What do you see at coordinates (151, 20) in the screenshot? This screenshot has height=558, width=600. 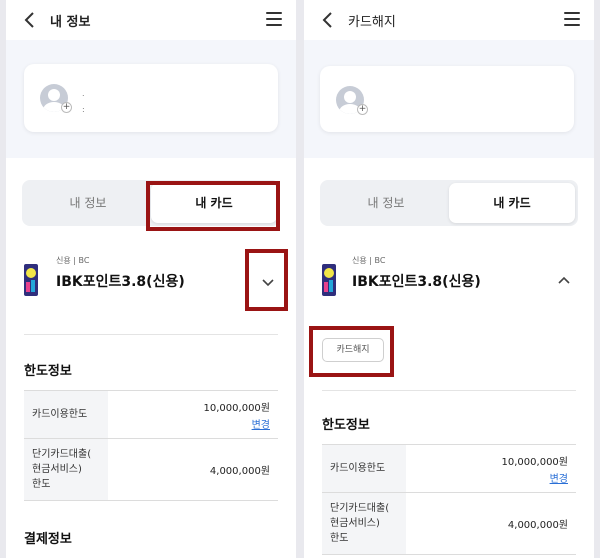 I see `app-header: 내 정보` at bounding box center [151, 20].